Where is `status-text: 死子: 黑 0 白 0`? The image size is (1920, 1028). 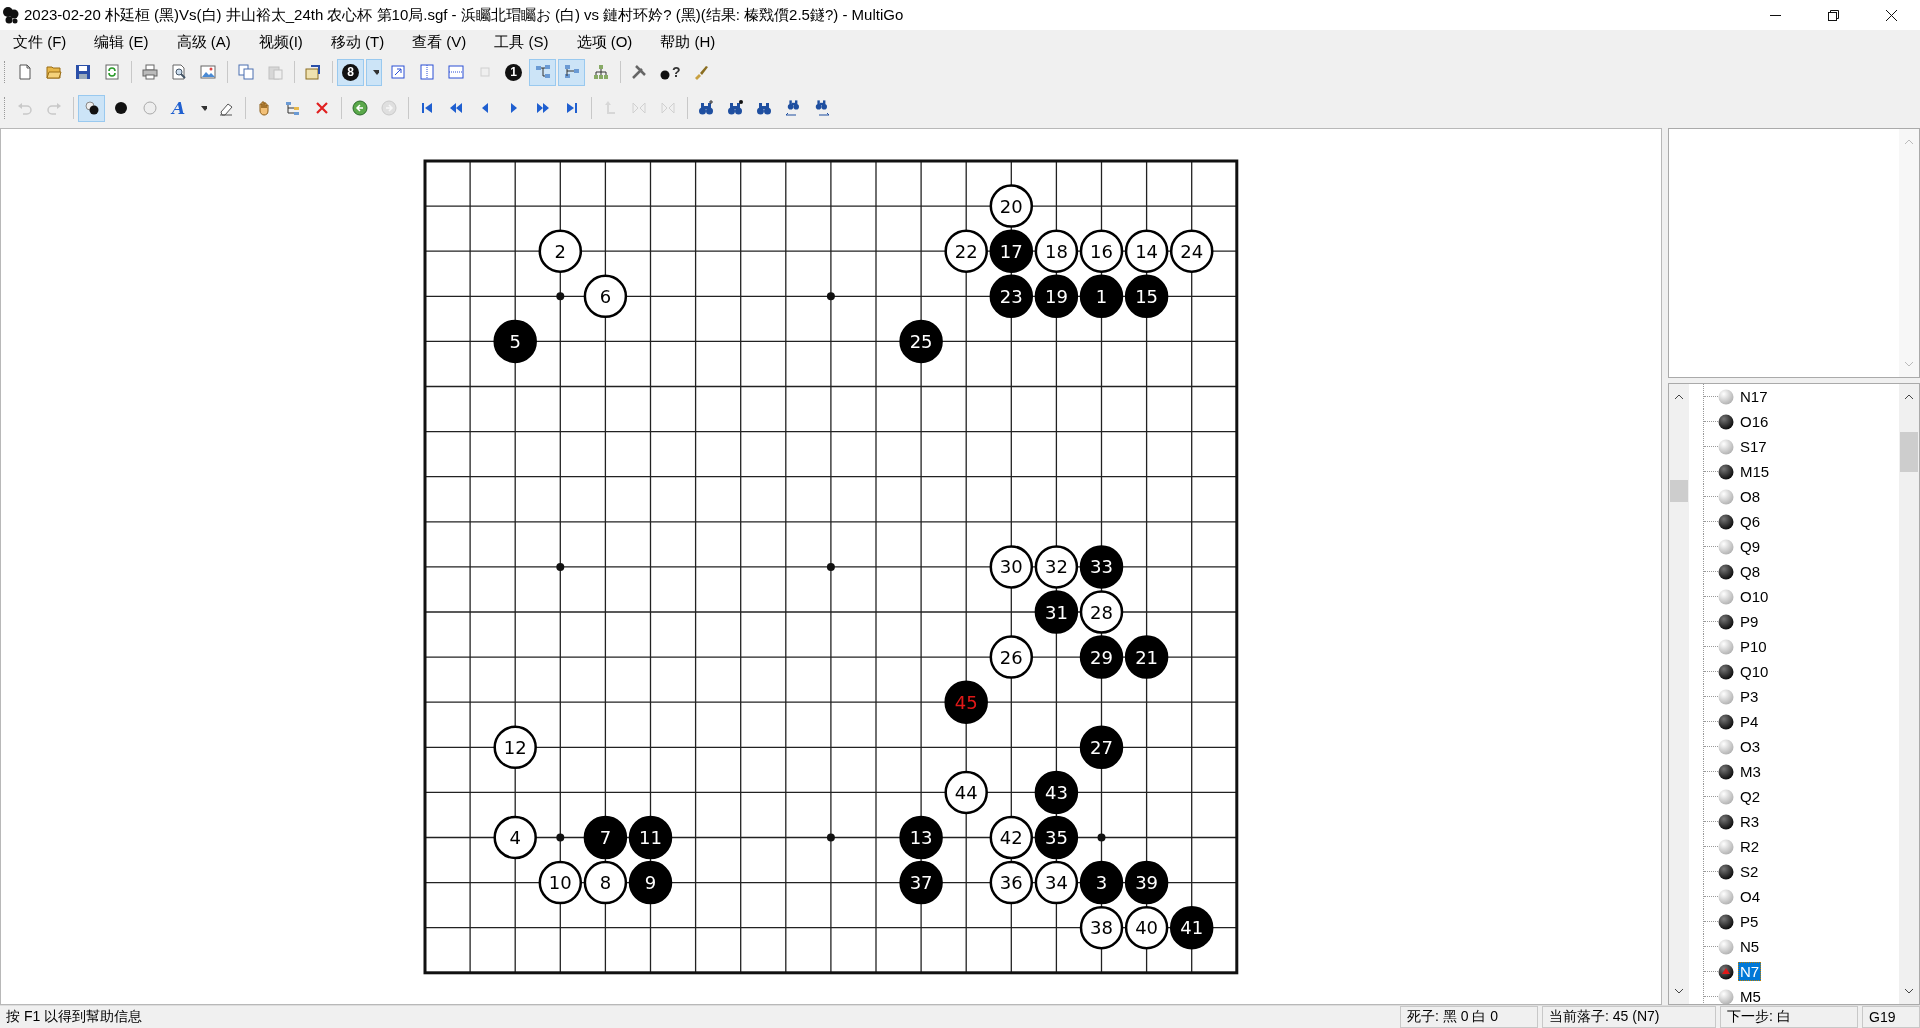 status-text: 死子: 黑 0 白 0 is located at coordinates (1469, 1017).